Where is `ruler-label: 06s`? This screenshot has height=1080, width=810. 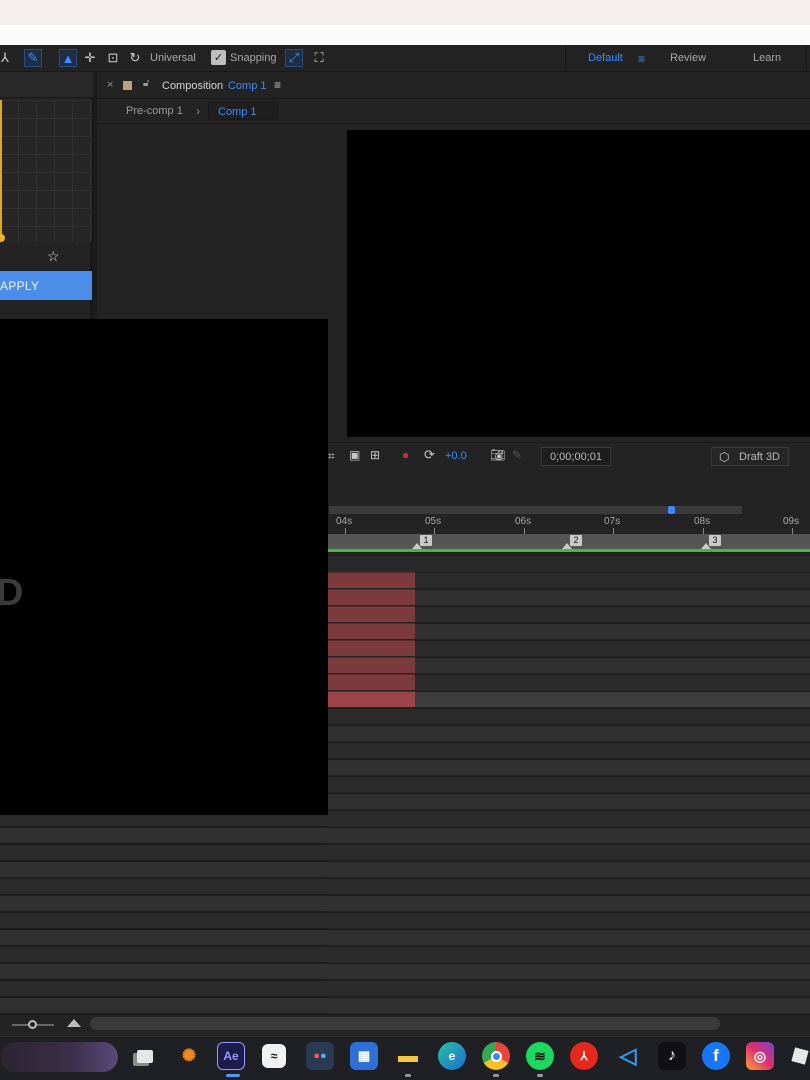
ruler-label: 06s is located at coordinates (523, 521).